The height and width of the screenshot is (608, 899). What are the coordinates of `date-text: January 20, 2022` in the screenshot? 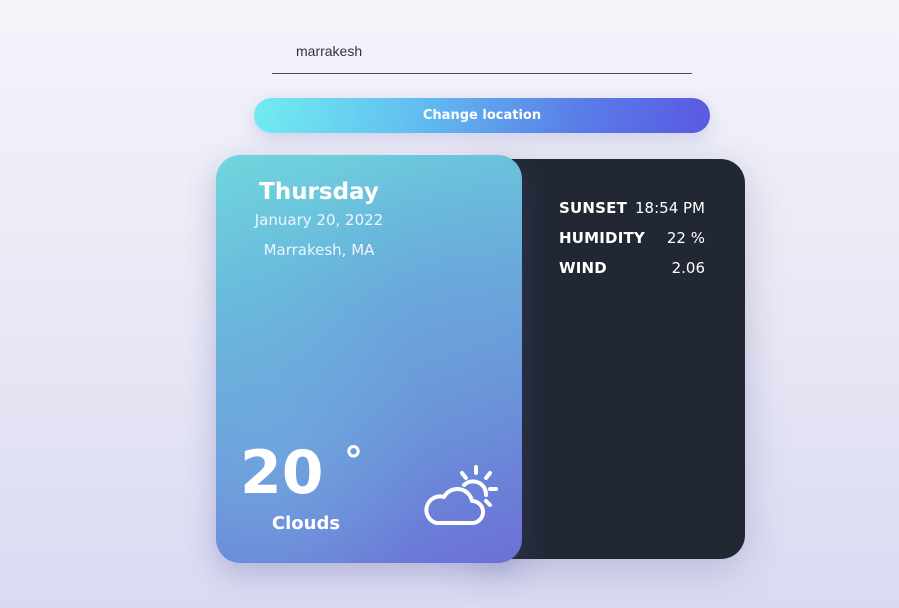 It's located at (319, 220).